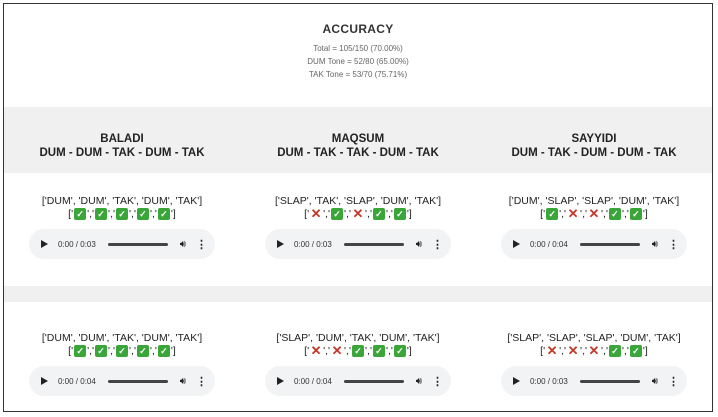  Describe the element at coordinates (358, 153) in the screenshot. I see `rhythm-pattern: DUM - TAK - TAK - DUM - TAK` at that location.